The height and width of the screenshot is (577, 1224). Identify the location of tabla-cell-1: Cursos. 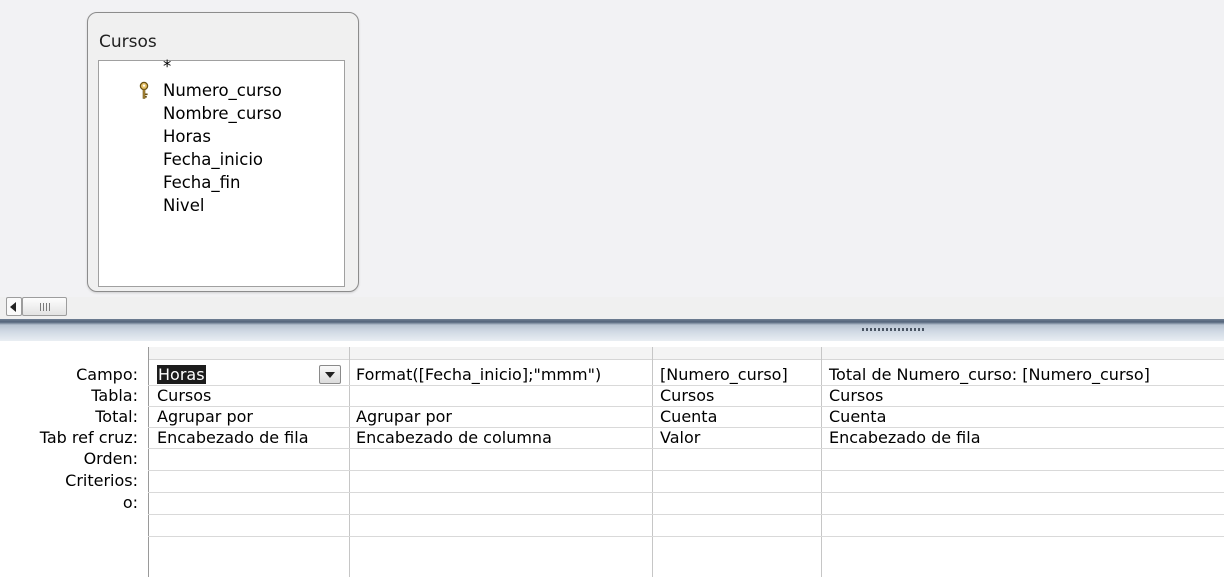
(184, 396).